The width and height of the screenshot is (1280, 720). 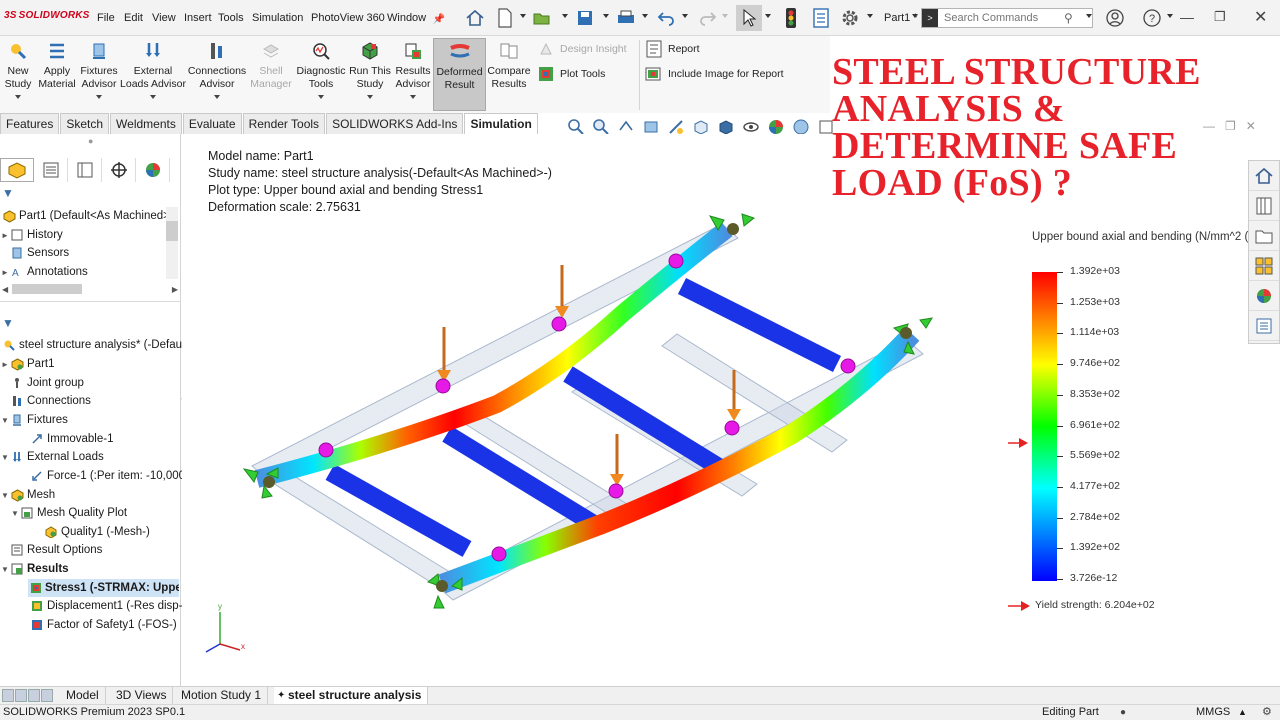 I want to click on external-loads-advisor-button: External Loads Advisor, so click(x=153, y=74).